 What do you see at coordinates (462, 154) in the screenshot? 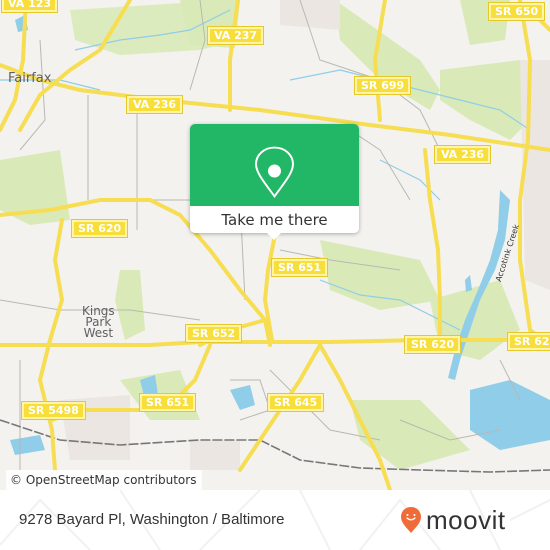
I see `road-label-va236-east: VA 236` at bounding box center [462, 154].